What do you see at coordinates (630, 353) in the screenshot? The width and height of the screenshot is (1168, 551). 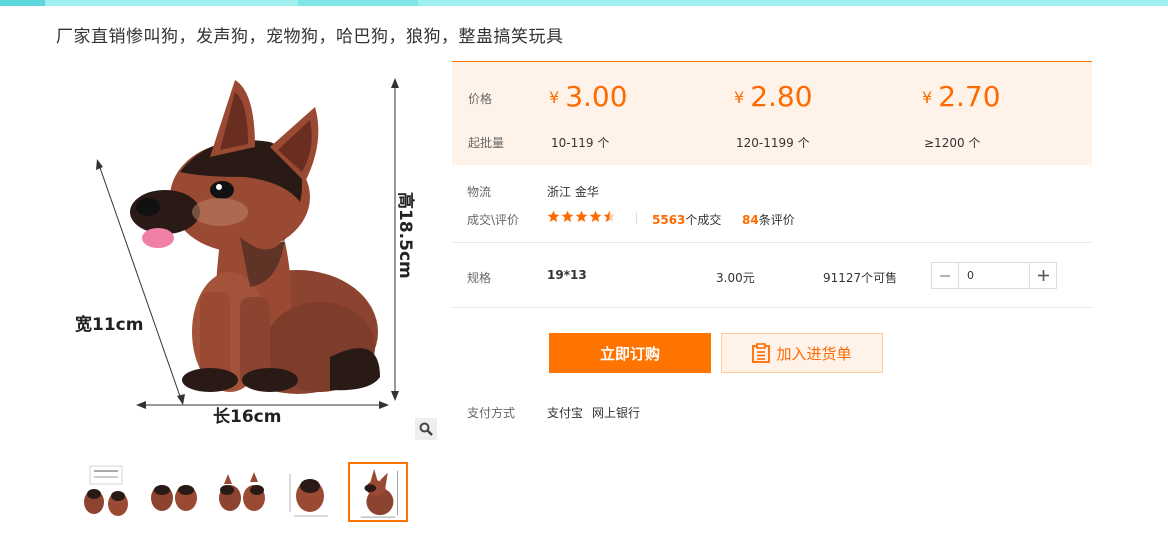 I see `order-now-button: 立即订购` at bounding box center [630, 353].